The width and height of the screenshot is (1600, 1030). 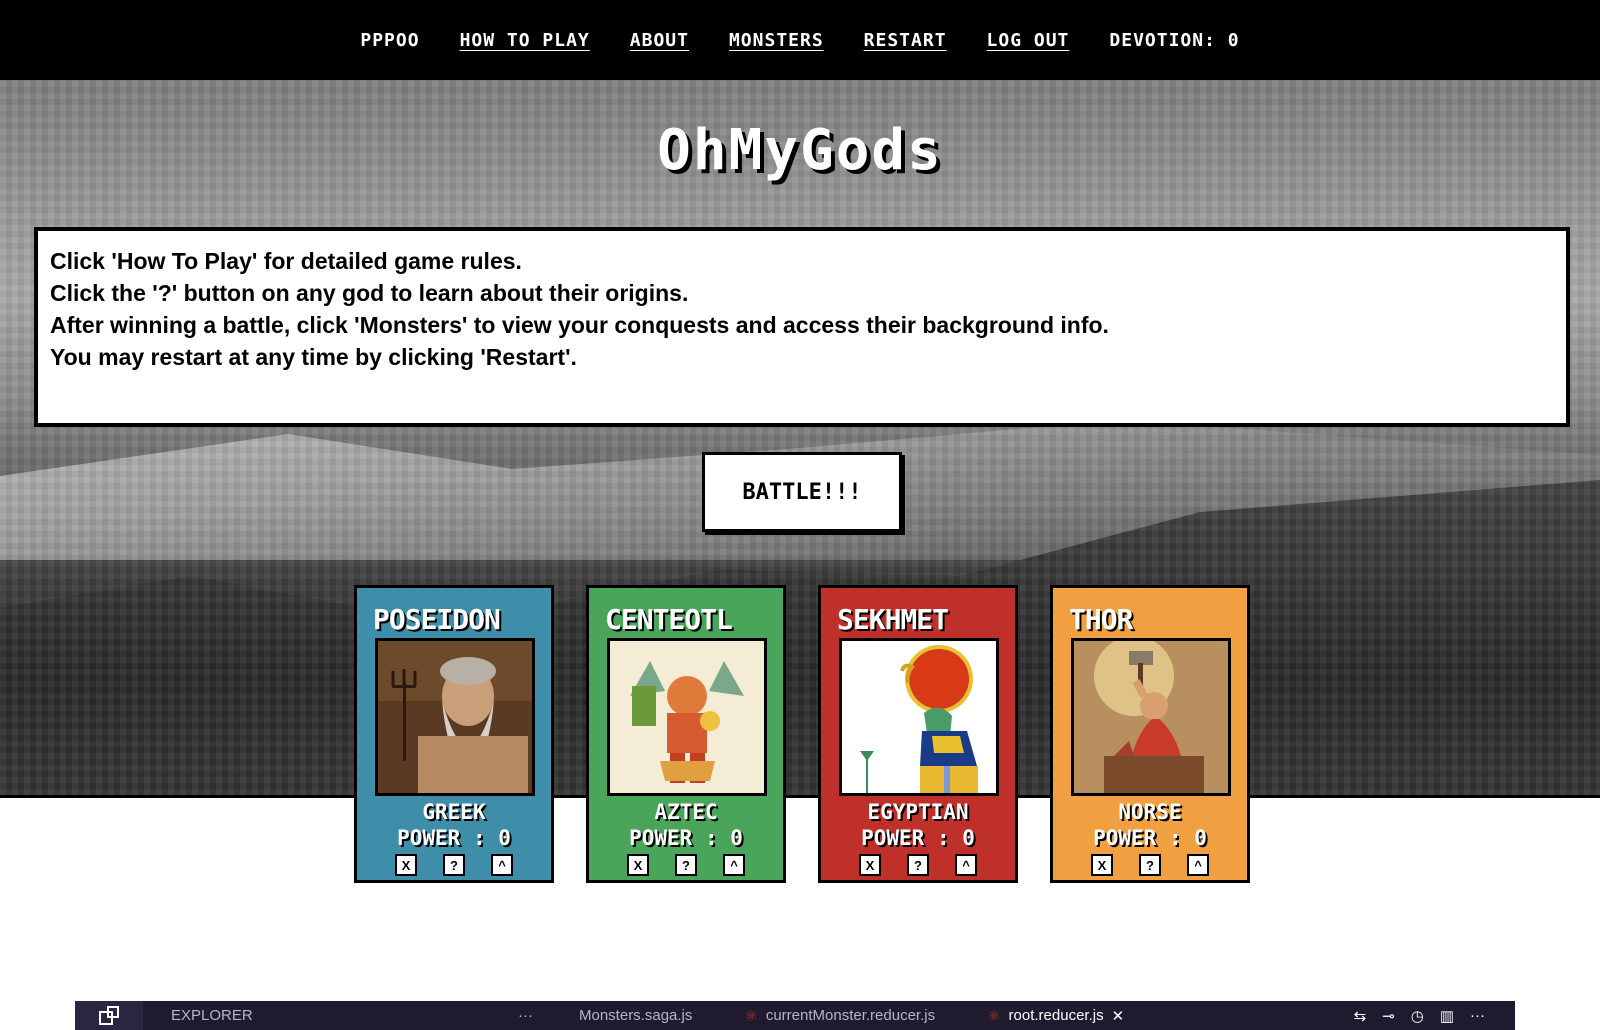 What do you see at coordinates (1151, 717) in the screenshot?
I see `thor-portrait-icon` at bounding box center [1151, 717].